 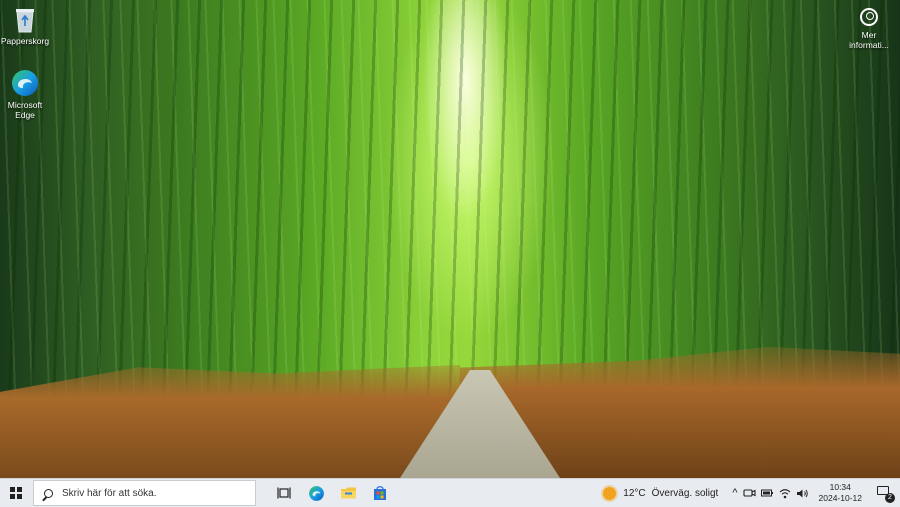 I want to click on desktop-icon-edge: Microsoft Edge, so click(x=25, y=94).